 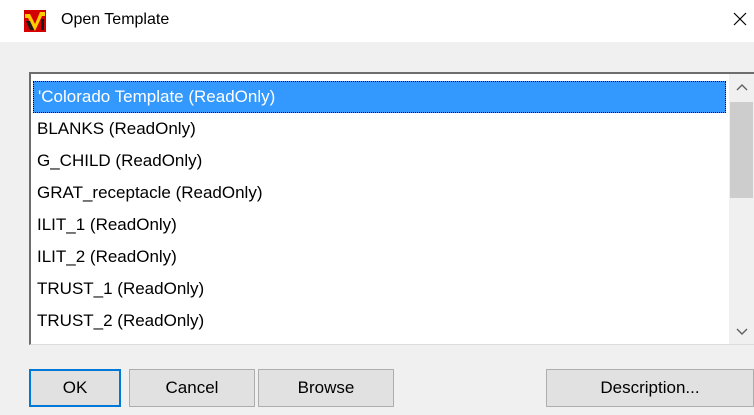 I want to click on close-icon, so click(x=740, y=21).